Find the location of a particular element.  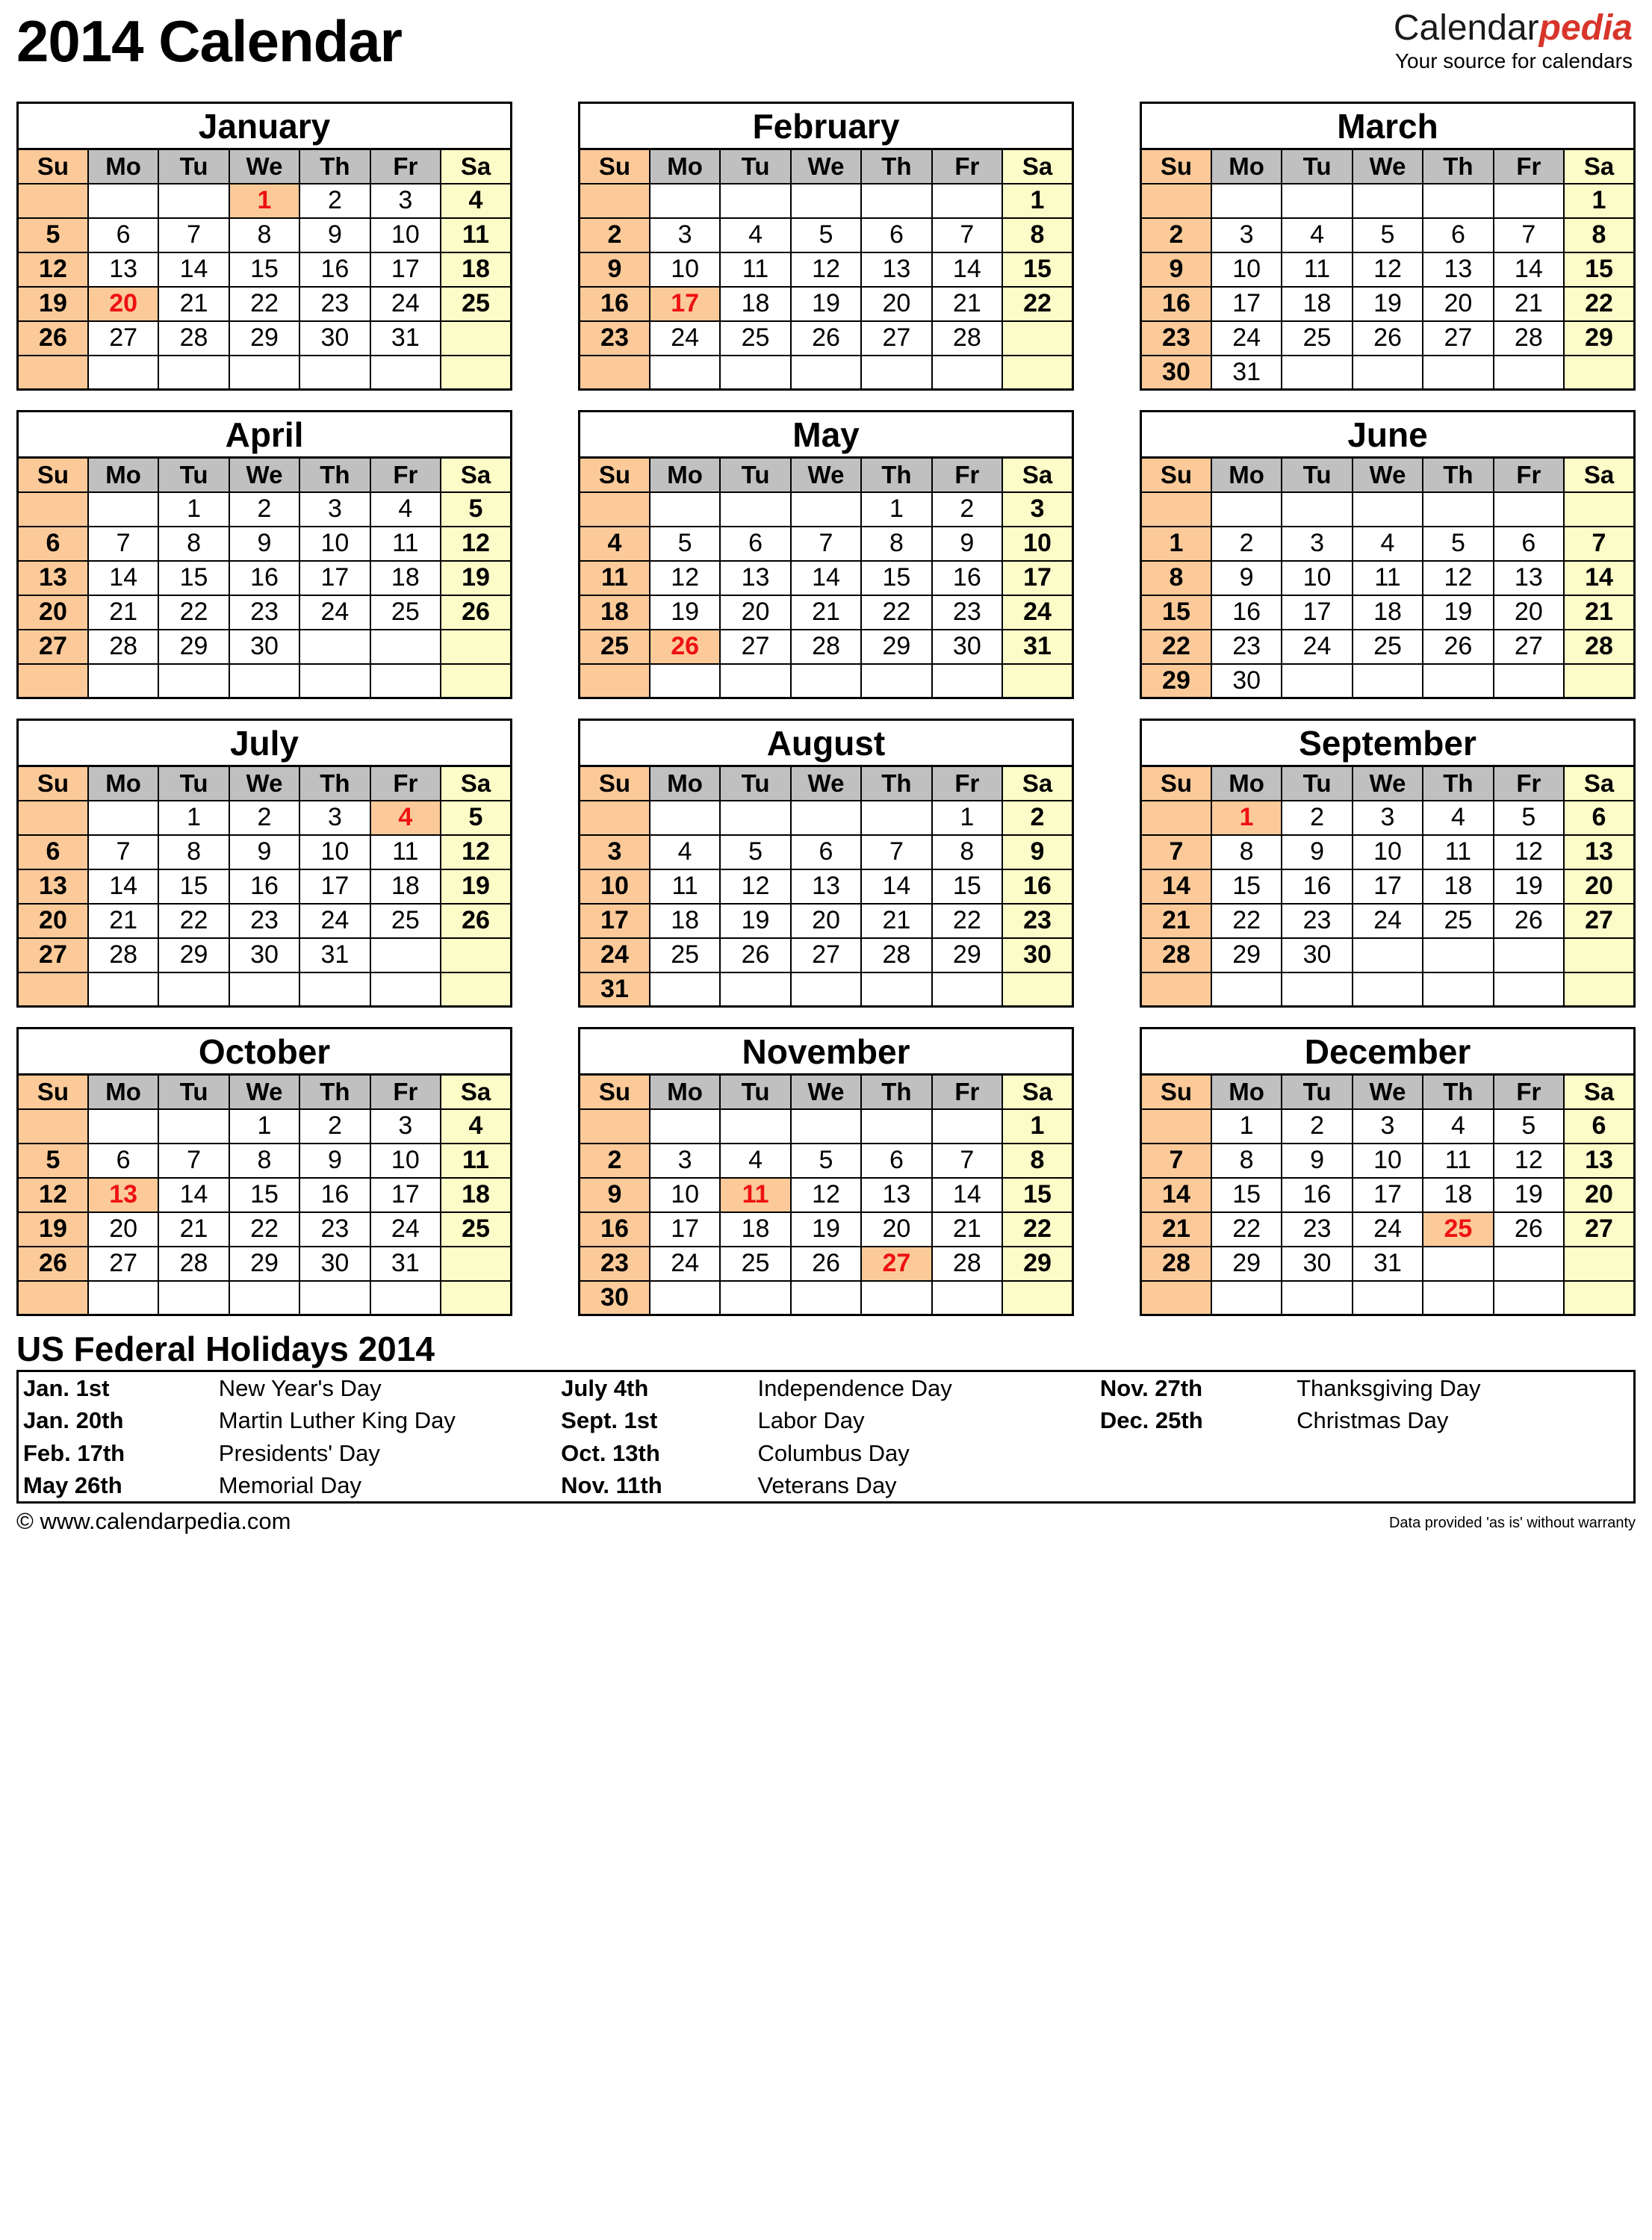

day-cell: 17 is located at coordinates (405, 269).